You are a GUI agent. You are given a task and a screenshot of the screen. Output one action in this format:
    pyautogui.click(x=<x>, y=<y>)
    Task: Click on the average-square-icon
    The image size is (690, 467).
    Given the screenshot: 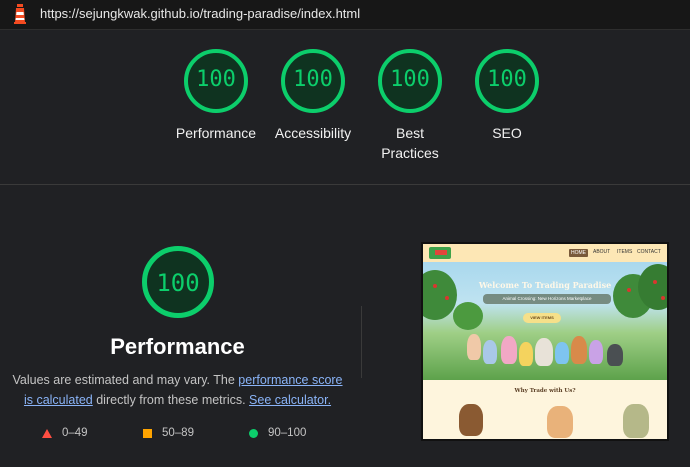 What is the action you would take?
    pyautogui.click(x=147, y=433)
    